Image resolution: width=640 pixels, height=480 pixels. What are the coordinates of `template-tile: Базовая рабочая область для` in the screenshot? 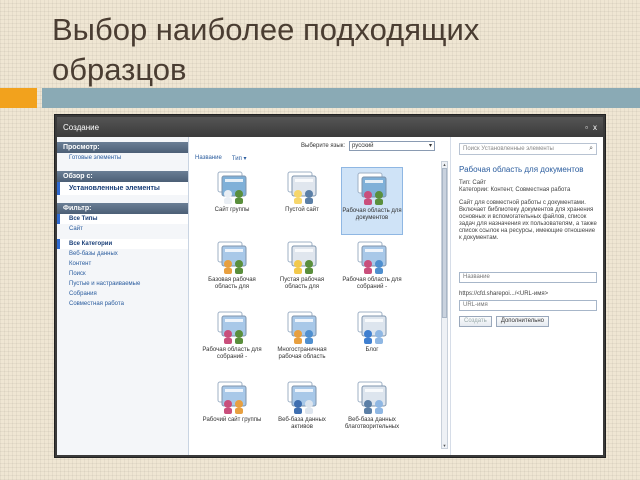 It's located at (232, 271).